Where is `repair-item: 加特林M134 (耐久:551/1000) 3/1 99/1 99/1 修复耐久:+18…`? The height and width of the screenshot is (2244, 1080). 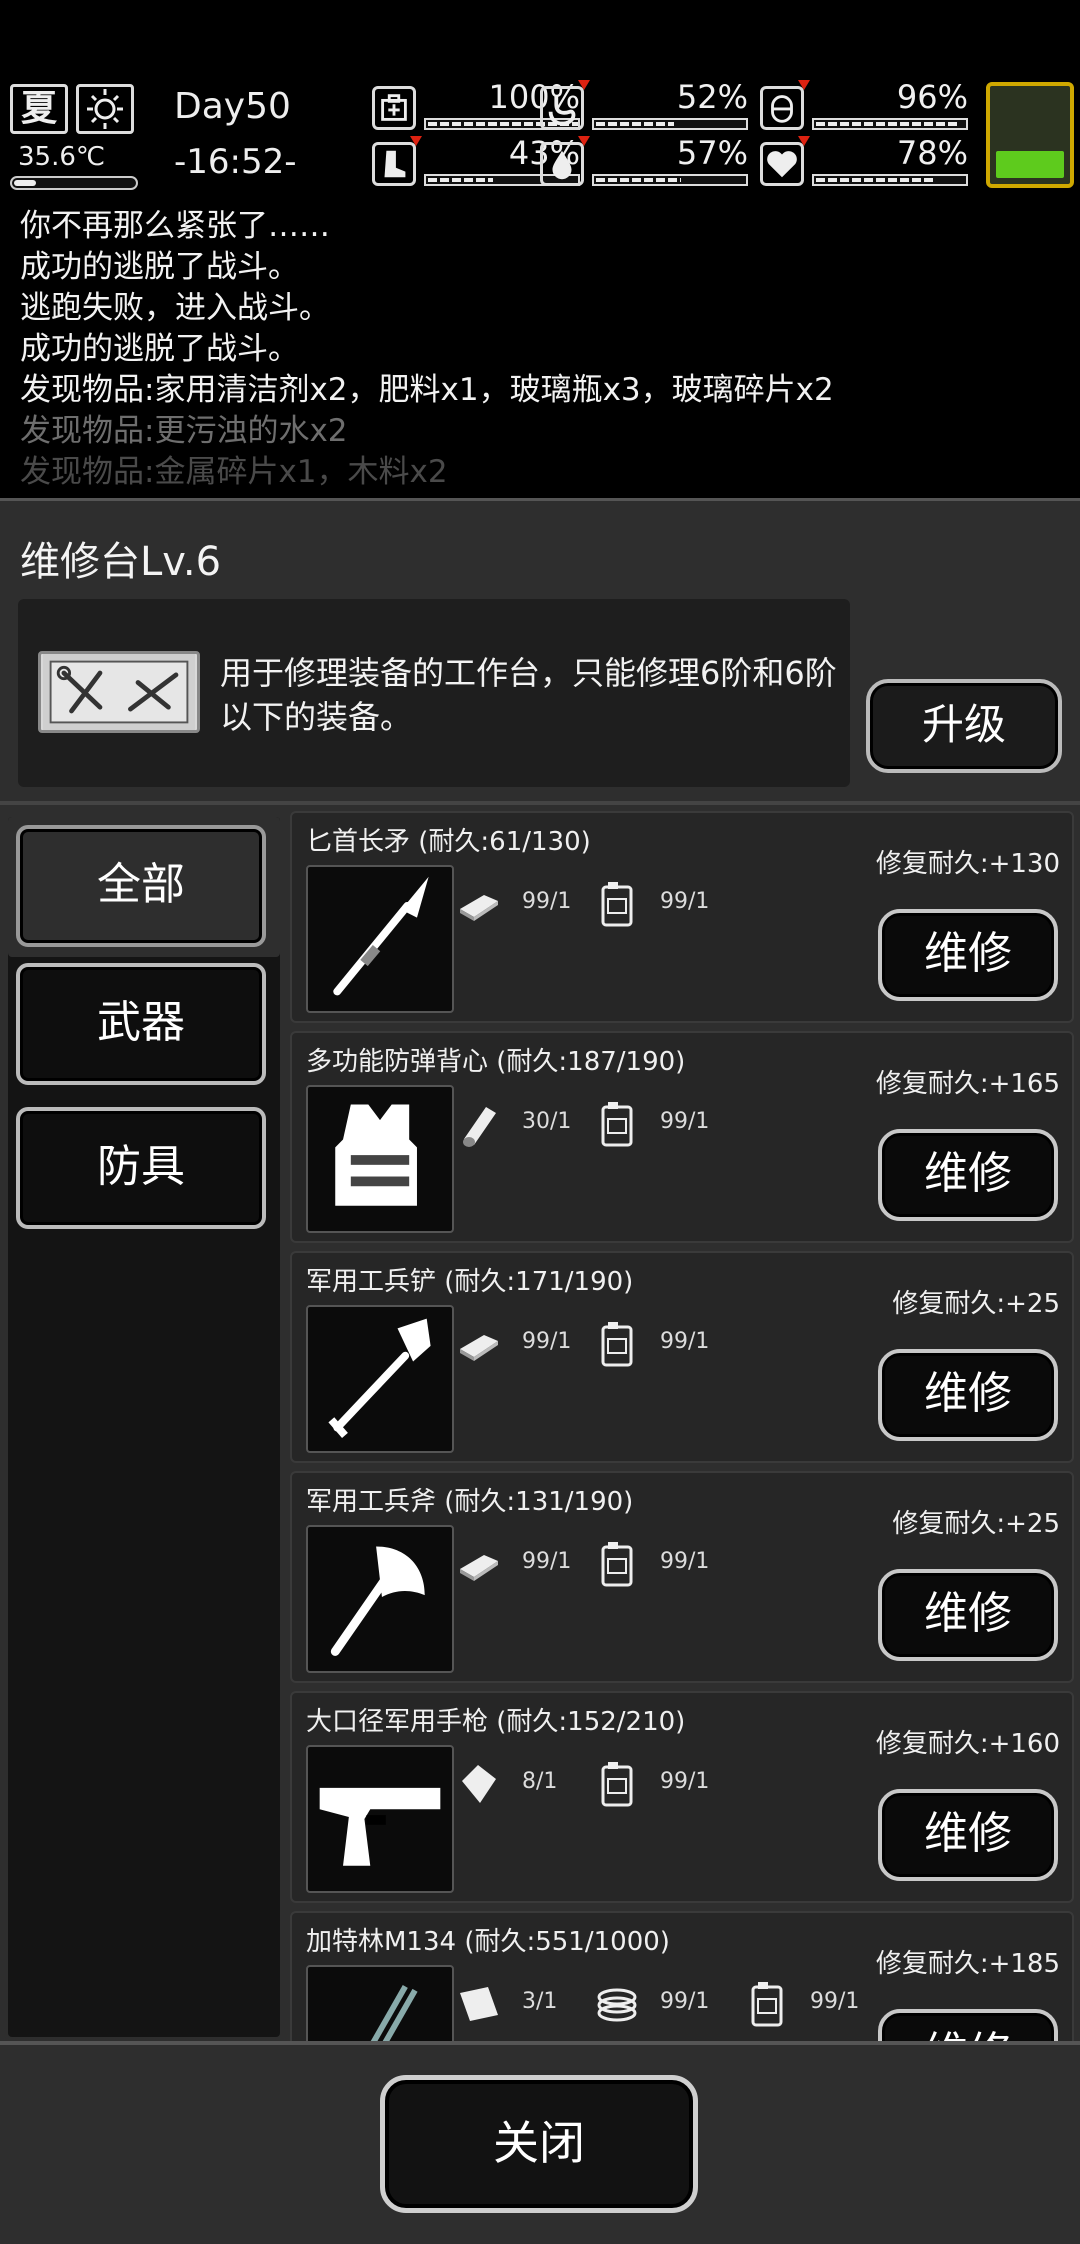 repair-item: 加特林M134 (耐久:551/1000) 3/1 99/1 99/1 修复耐久:+18… is located at coordinates (682, 1976).